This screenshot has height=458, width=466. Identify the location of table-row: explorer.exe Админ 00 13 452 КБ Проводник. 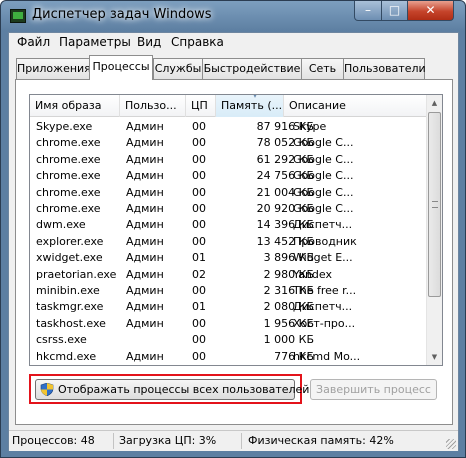
(229, 241).